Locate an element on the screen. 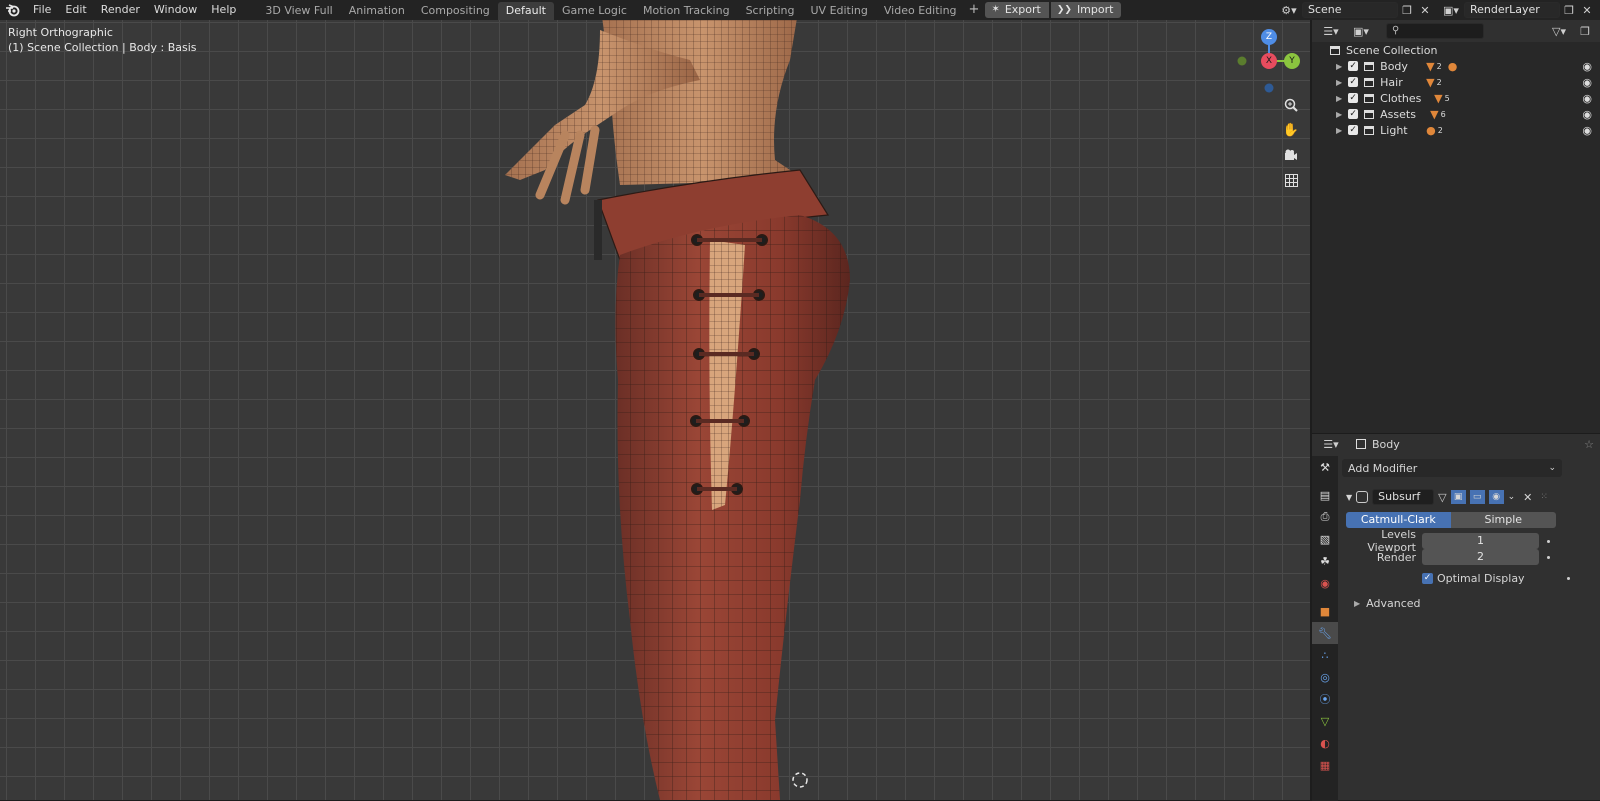  tab-default: Default is located at coordinates (525, 11).